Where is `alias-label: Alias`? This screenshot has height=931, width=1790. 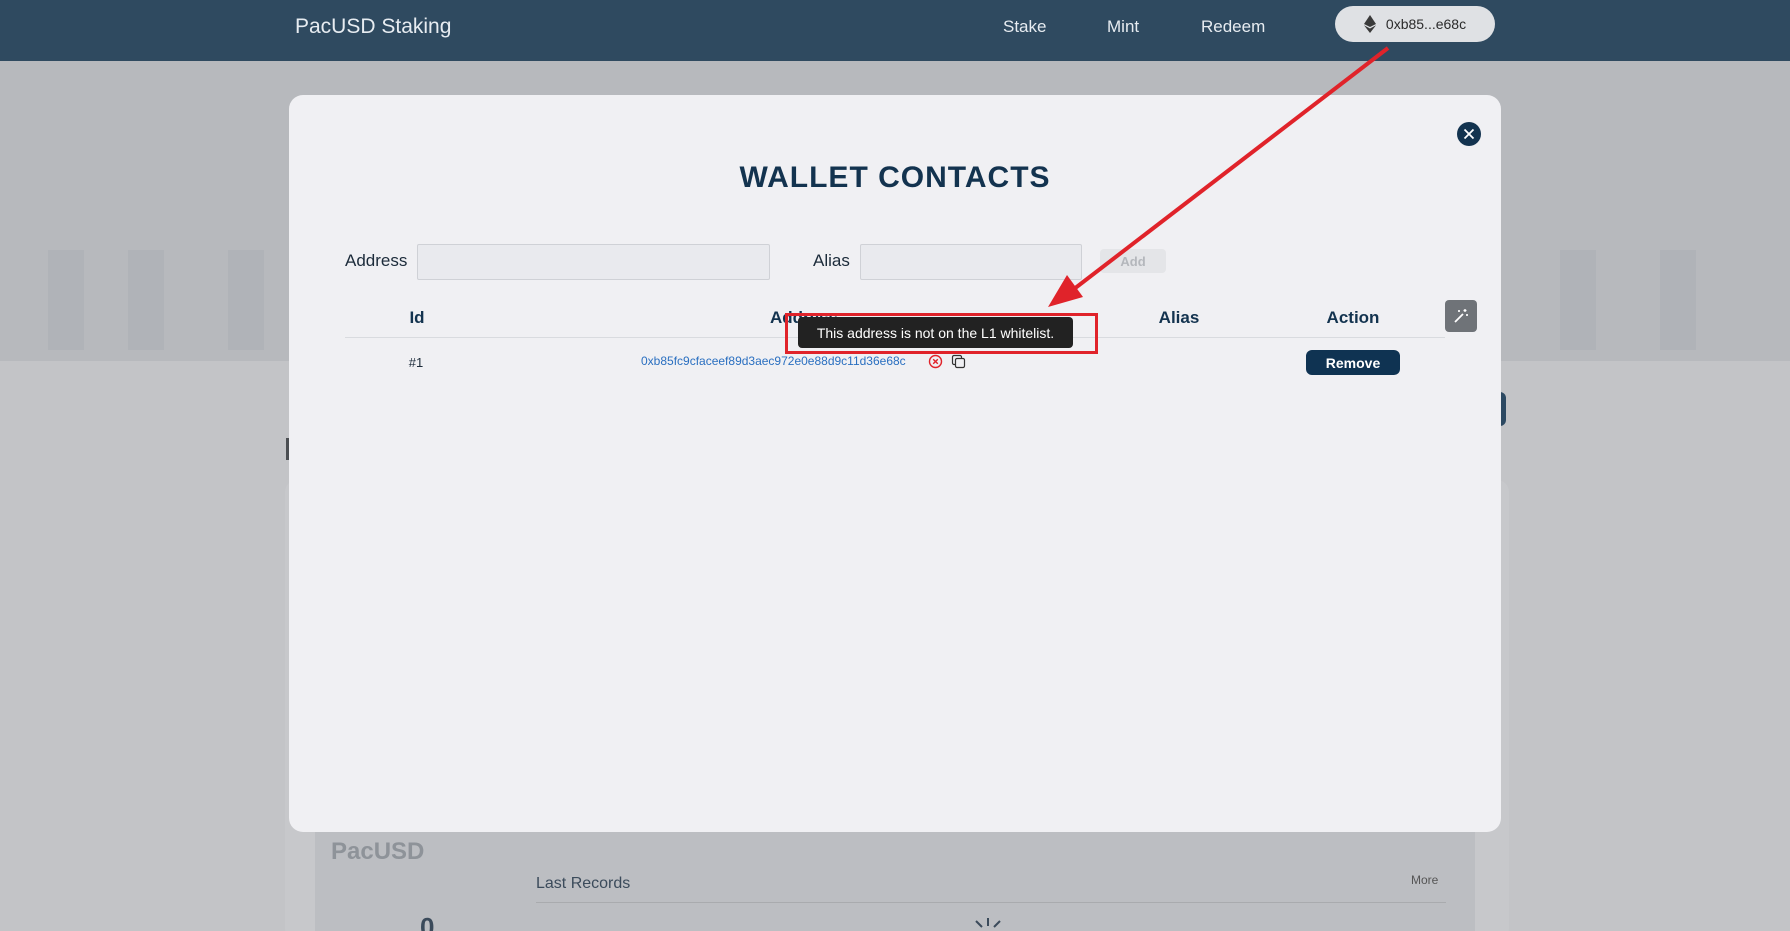
alias-label: Alias is located at coordinates (831, 260).